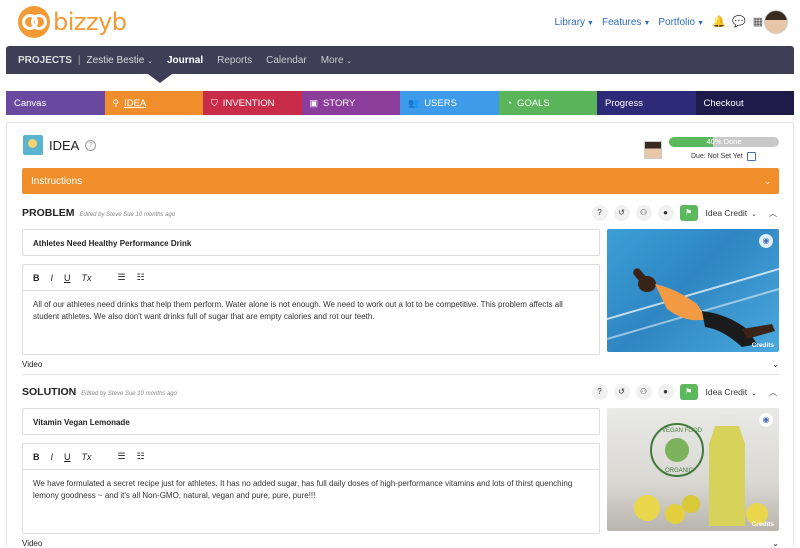 The height and width of the screenshot is (548, 800). I want to click on users-icon: 👥, so click(414, 102).